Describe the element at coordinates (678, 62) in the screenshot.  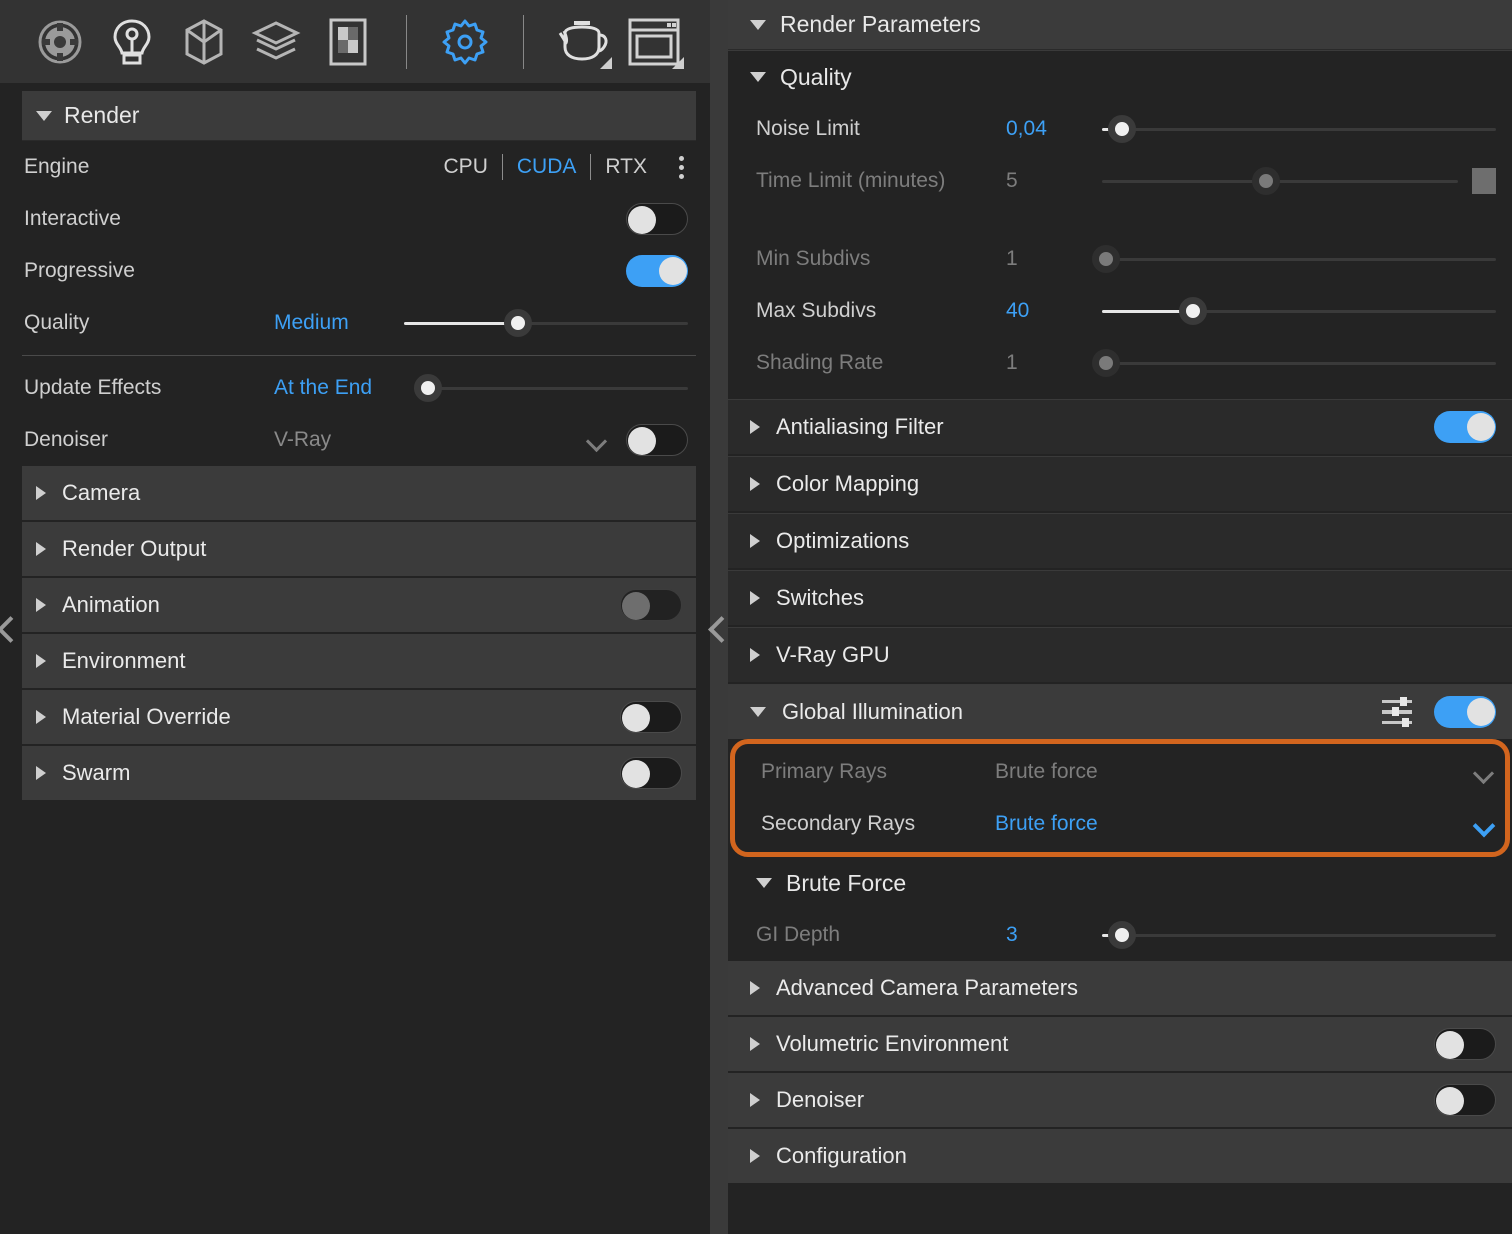
I see `framebuffer-dropdown-indicator-icon` at that location.